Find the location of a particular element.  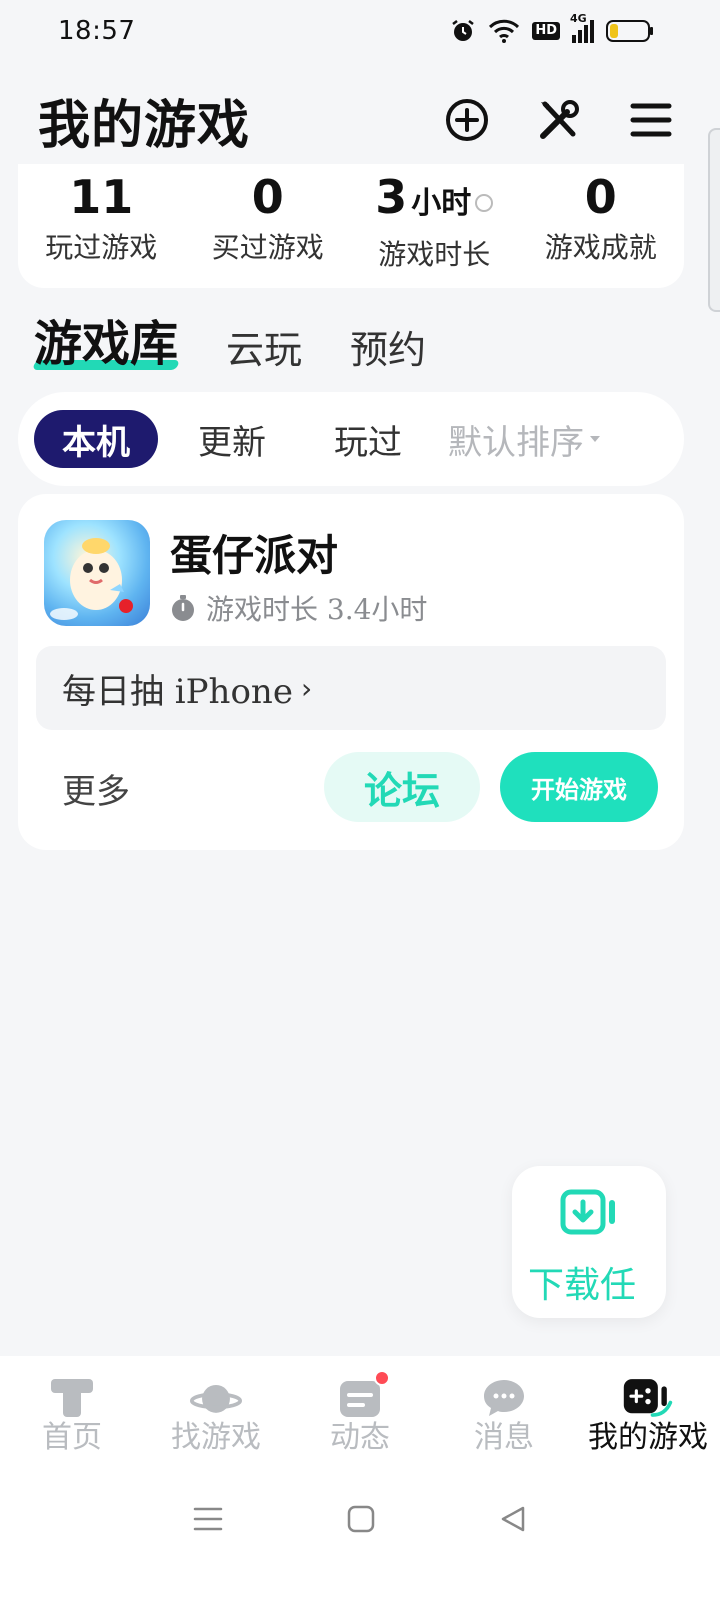

menu-icon is located at coordinates (651, 120).